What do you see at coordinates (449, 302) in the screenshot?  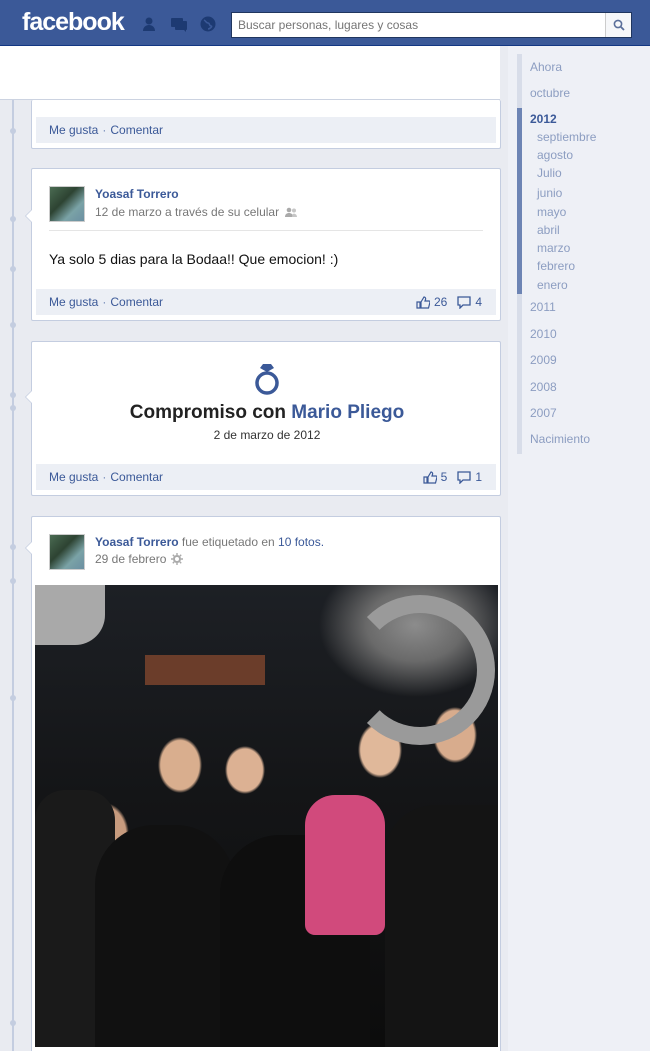 I see `engagement-counts: 26 4` at bounding box center [449, 302].